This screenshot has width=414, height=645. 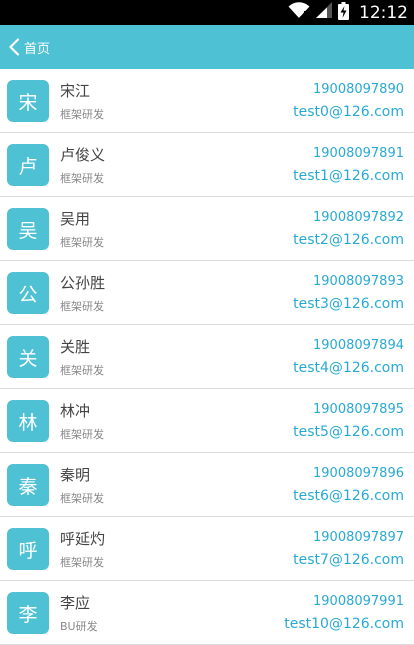 What do you see at coordinates (348, 368) in the screenshot?
I see `contact-email: test4@126.com` at bounding box center [348, 368].